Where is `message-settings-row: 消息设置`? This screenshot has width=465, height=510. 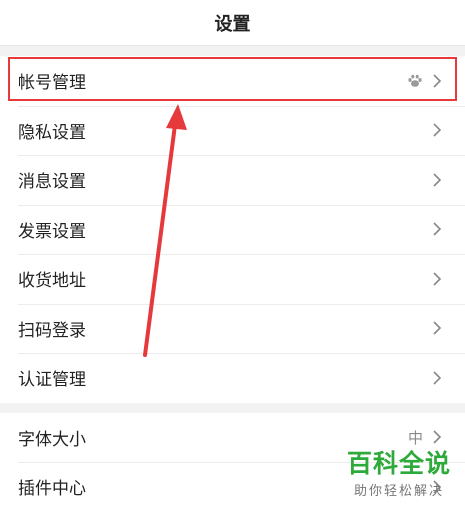 message-settings-row: 消息设置 is located at coordinates (232, 180).